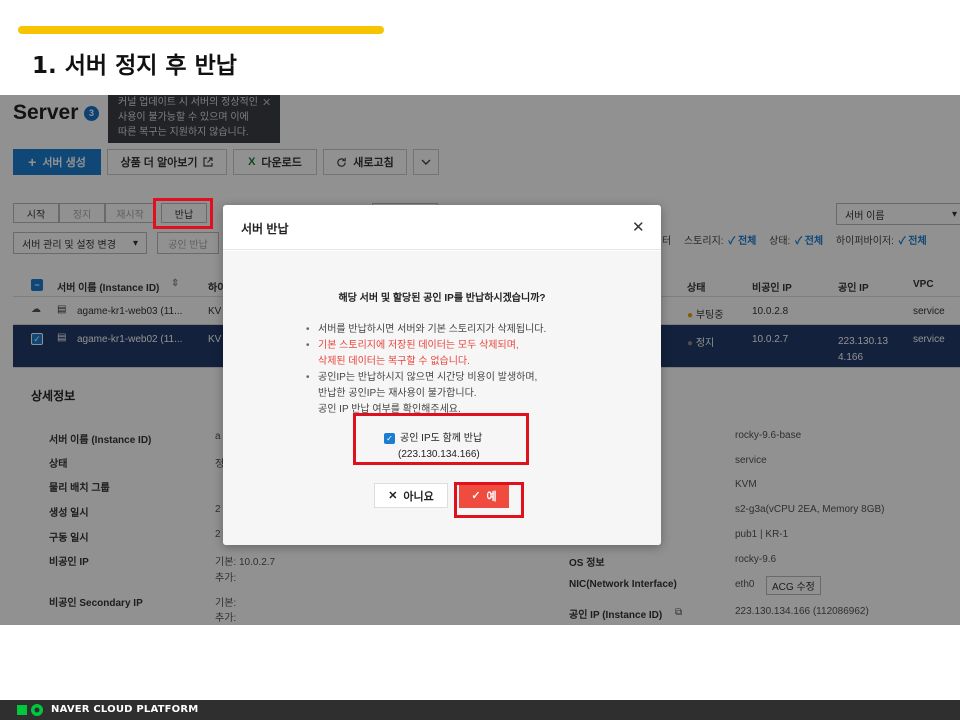  I want to click on note-item: 반납한 공인IP는 재사용이 불가합니다., so click(397, 393).